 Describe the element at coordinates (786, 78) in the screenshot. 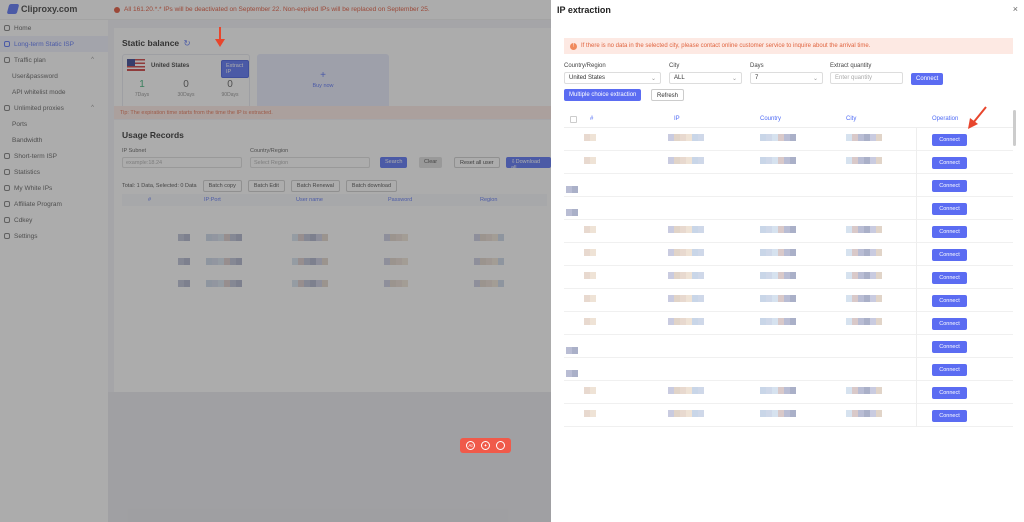

I see `days-select: 7 ⌄` at that location.